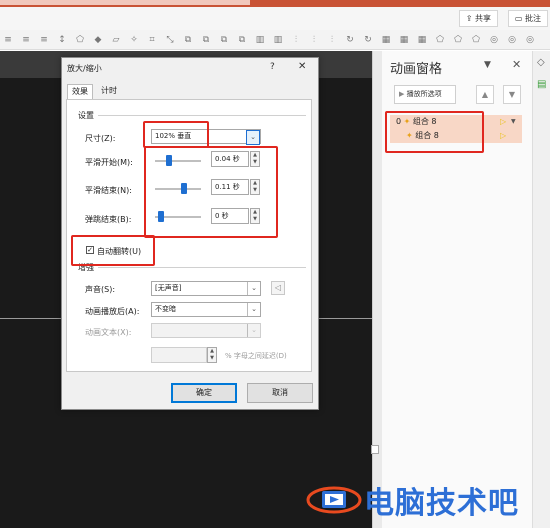 The height and width of the screenshot is (528, 550). Describe the element at coordinates (204, 393) in the screenshot. I see `ok-button: 确定` at that location.